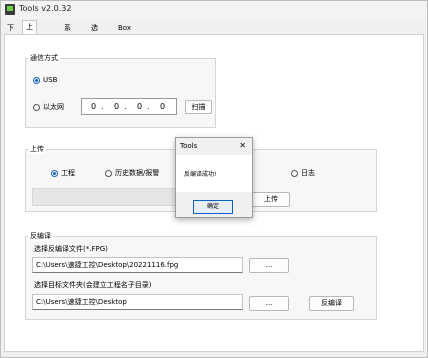 The height and width of the screenshot is (358, 428). What do you see at coordinates (189, 146) in the screenshot?
I see `dialog-title: Tools` at bounding box center [189, 146].